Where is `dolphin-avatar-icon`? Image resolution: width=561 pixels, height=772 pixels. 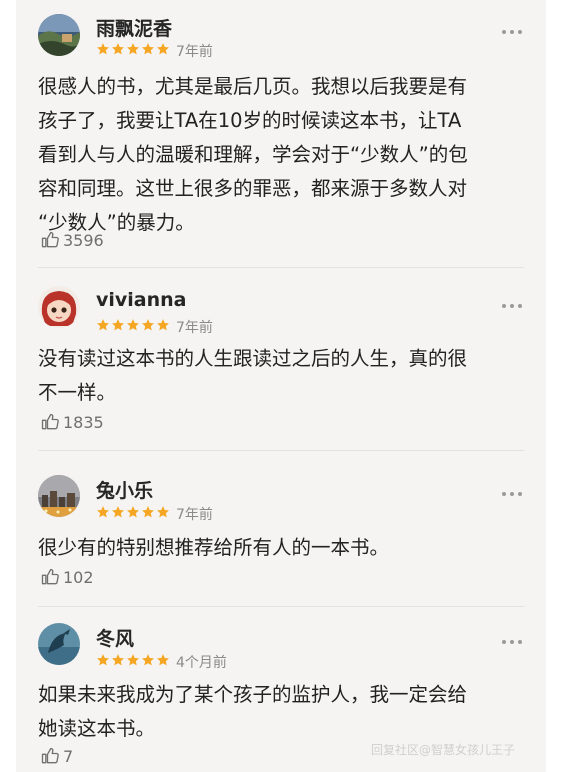 dolphin-avatar-icon is located at coordinates (59, 644).